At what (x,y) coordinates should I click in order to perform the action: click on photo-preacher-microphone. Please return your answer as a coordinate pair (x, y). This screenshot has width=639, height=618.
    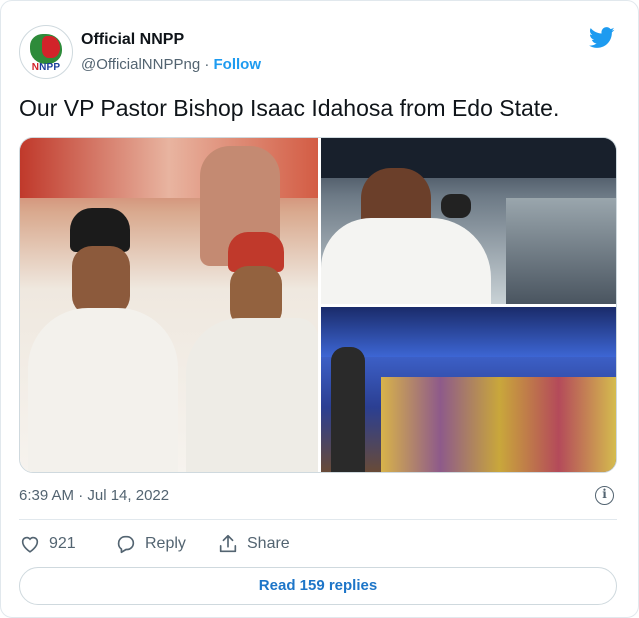
    Looking at the image, I should click on (468, 221).